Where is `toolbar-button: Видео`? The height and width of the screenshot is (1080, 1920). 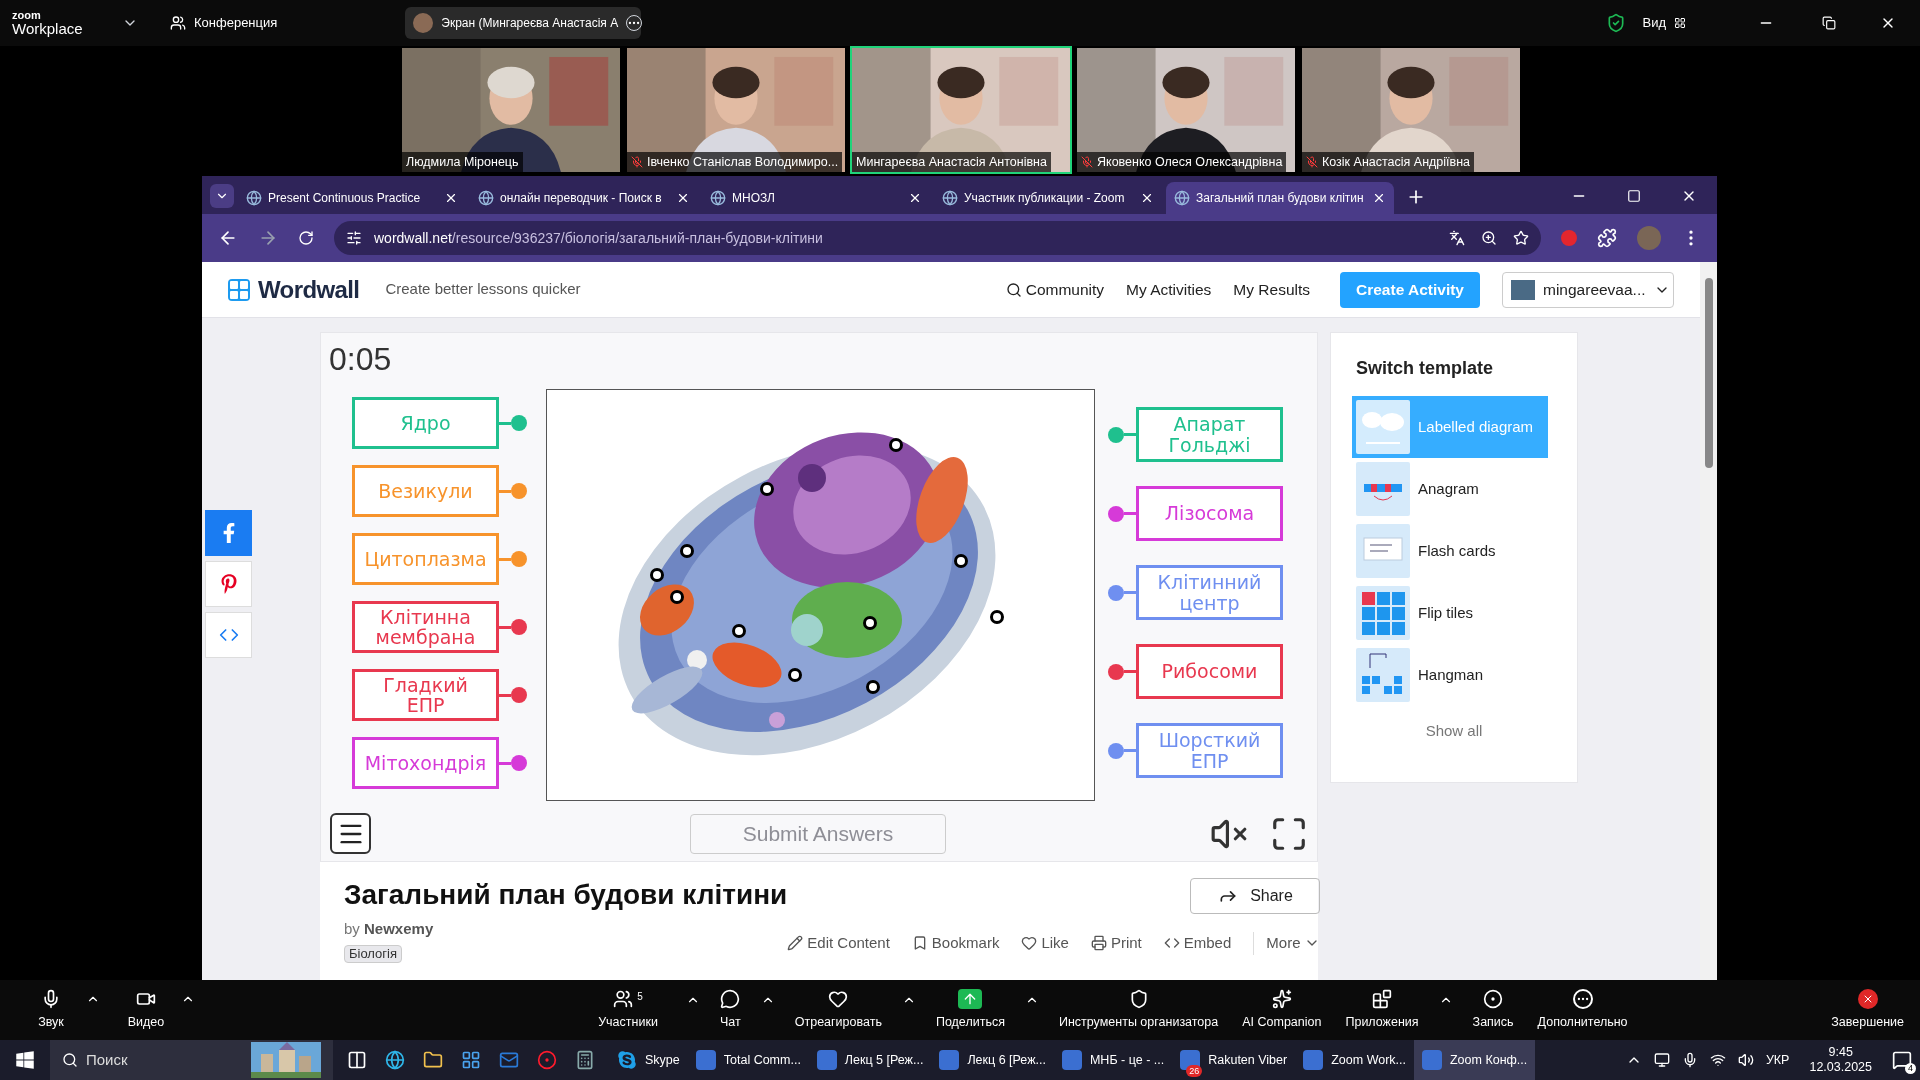
toolbar-button: Видео is located at coordinates (146, 1010).